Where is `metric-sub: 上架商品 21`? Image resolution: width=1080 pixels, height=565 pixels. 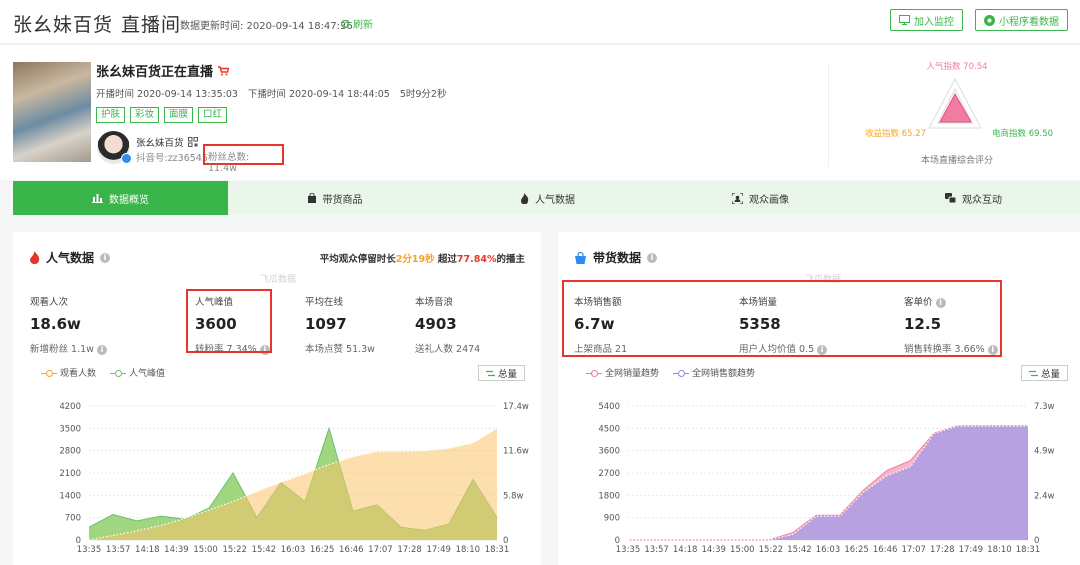 metric-sub: 上架商品 21 is located at coordinates (601, 349).